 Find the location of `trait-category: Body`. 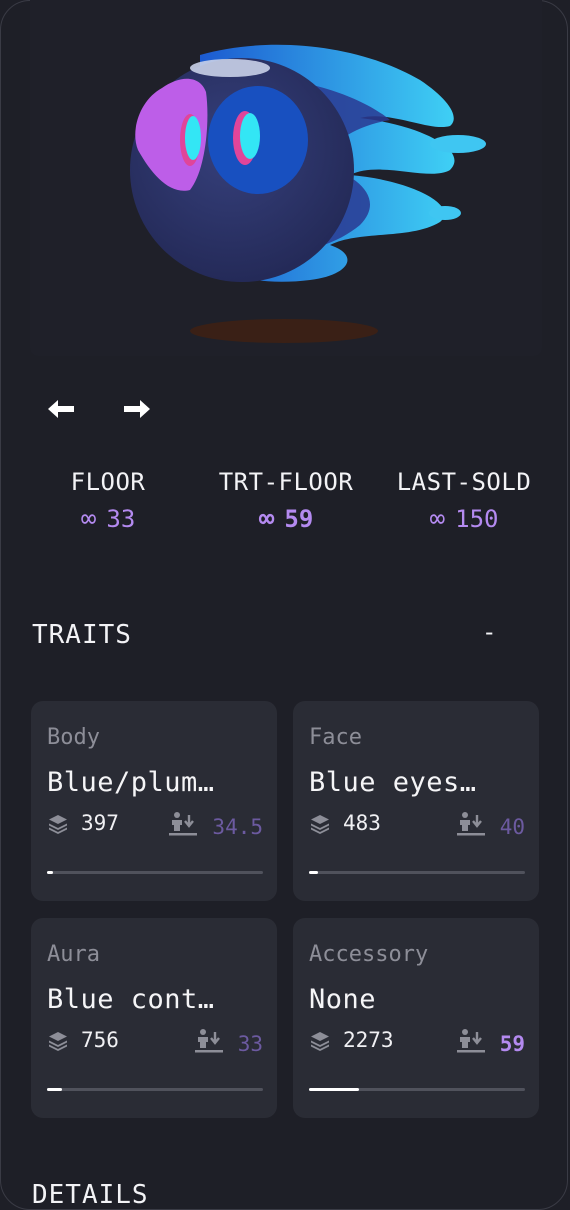

trait-category: Body is located at coordinates (73, 737).